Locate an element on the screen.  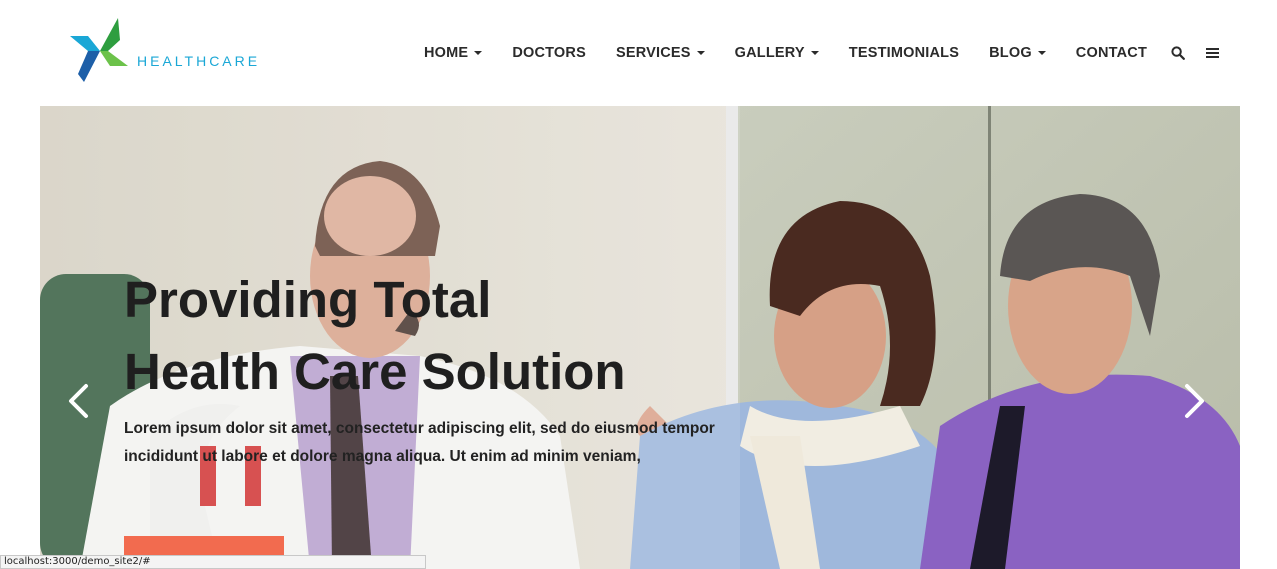
browser-status-url: localhost:3000/demo_site2/# is located at coordinates (213, 562).